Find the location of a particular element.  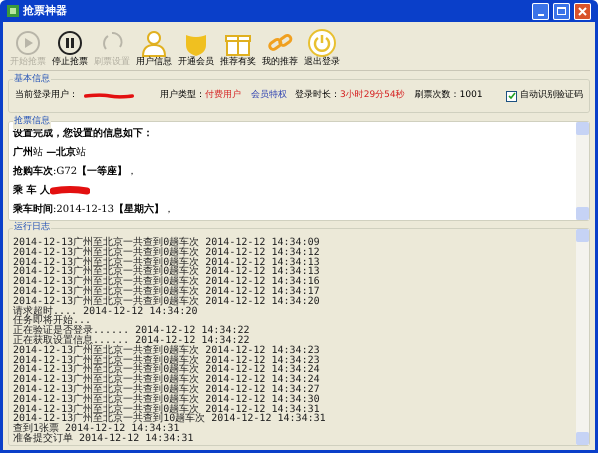

count-value: 1001 is located at coordinates (471, 95).